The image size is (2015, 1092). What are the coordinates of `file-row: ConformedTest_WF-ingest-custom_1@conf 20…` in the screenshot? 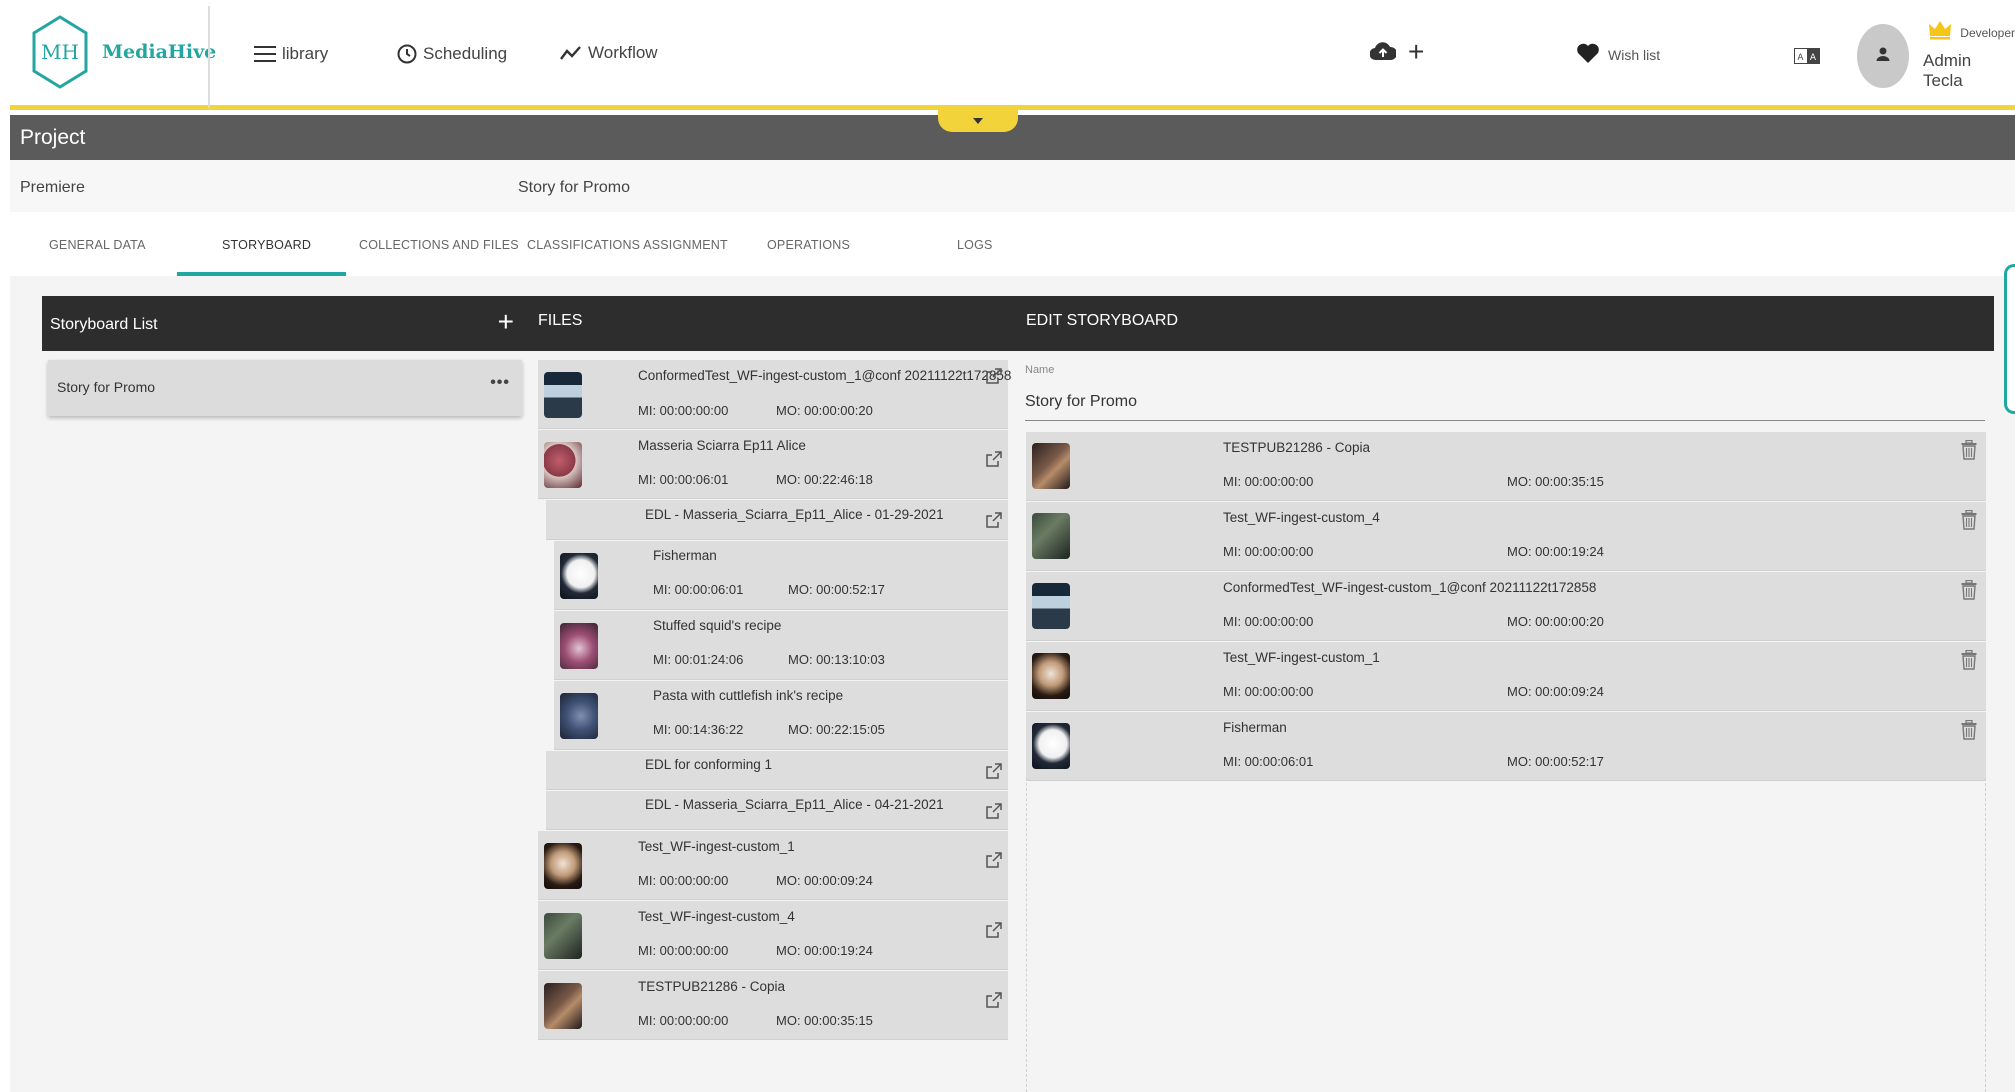 It's located at (774, 394).